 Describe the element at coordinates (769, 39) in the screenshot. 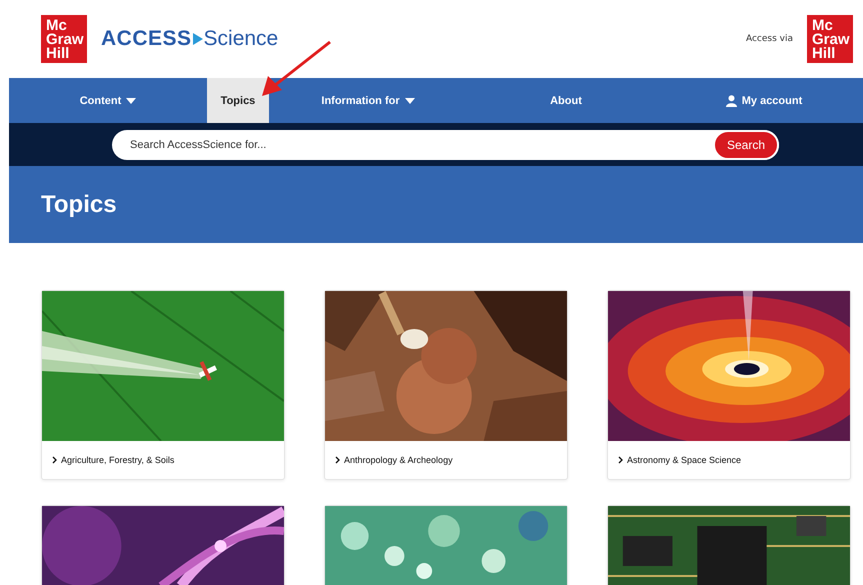

I see `access-label: Access via` at that location.